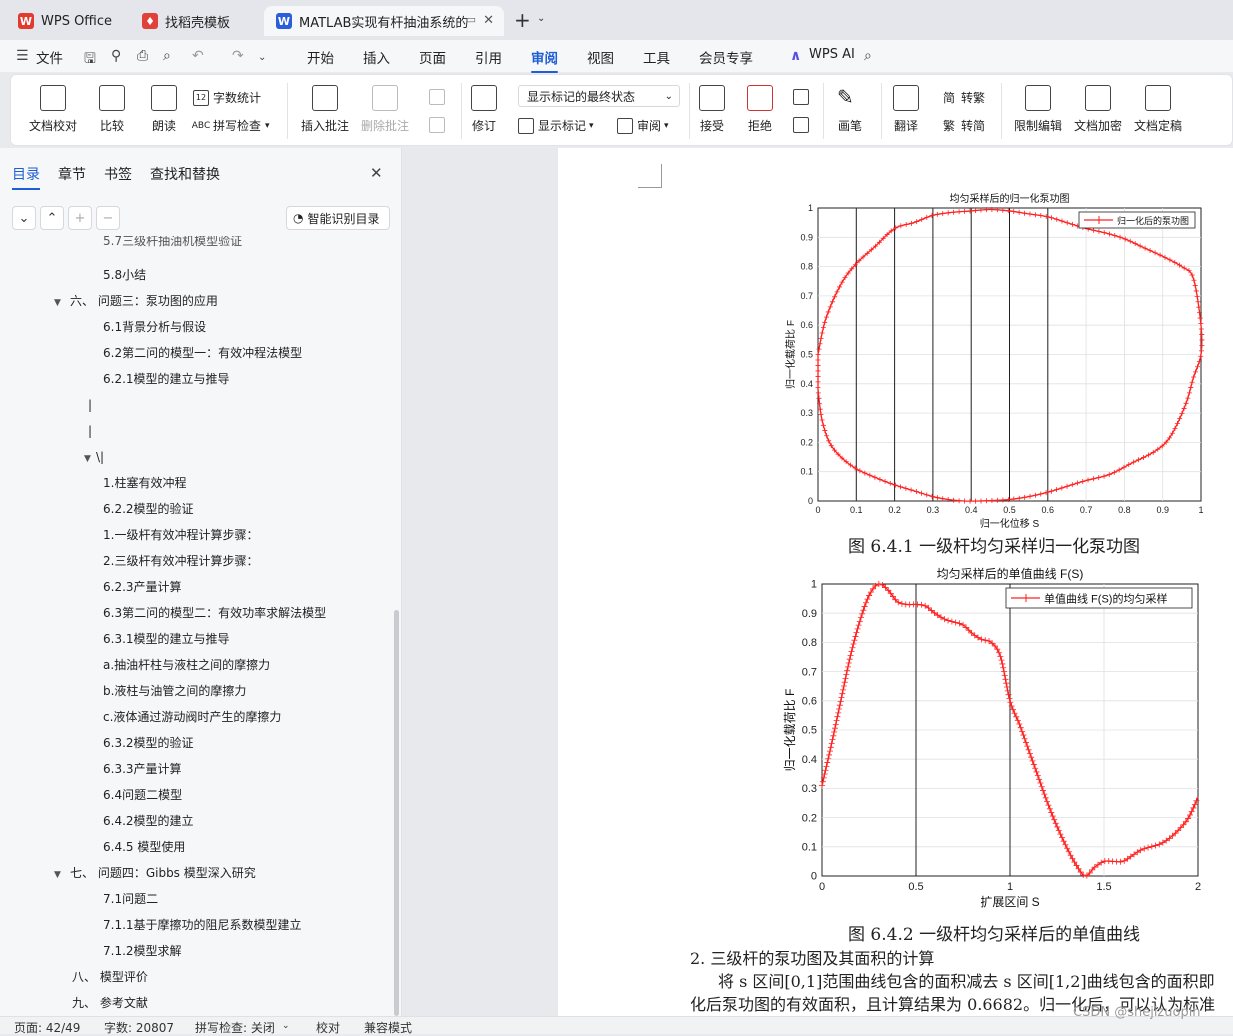 The width and height of the screenshot is (1233, 1036). I want to click on add-level-button: +, so click(80, 218).